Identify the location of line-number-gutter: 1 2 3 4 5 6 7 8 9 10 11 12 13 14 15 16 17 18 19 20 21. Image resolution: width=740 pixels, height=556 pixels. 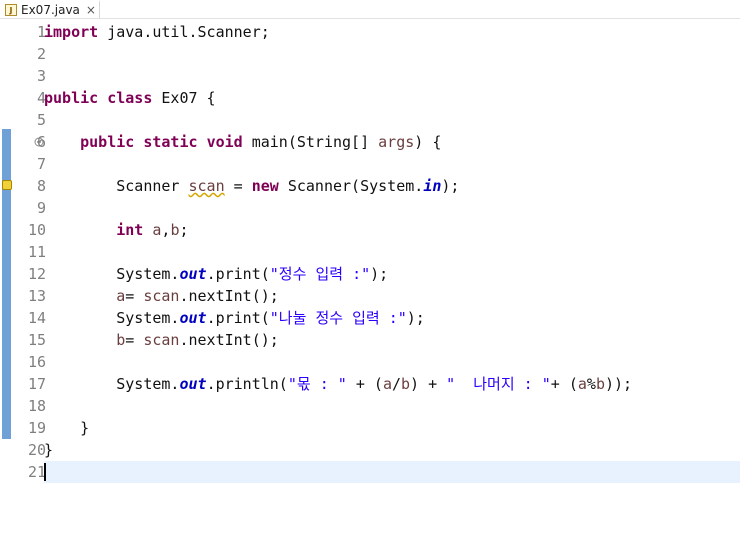
(29, 287).